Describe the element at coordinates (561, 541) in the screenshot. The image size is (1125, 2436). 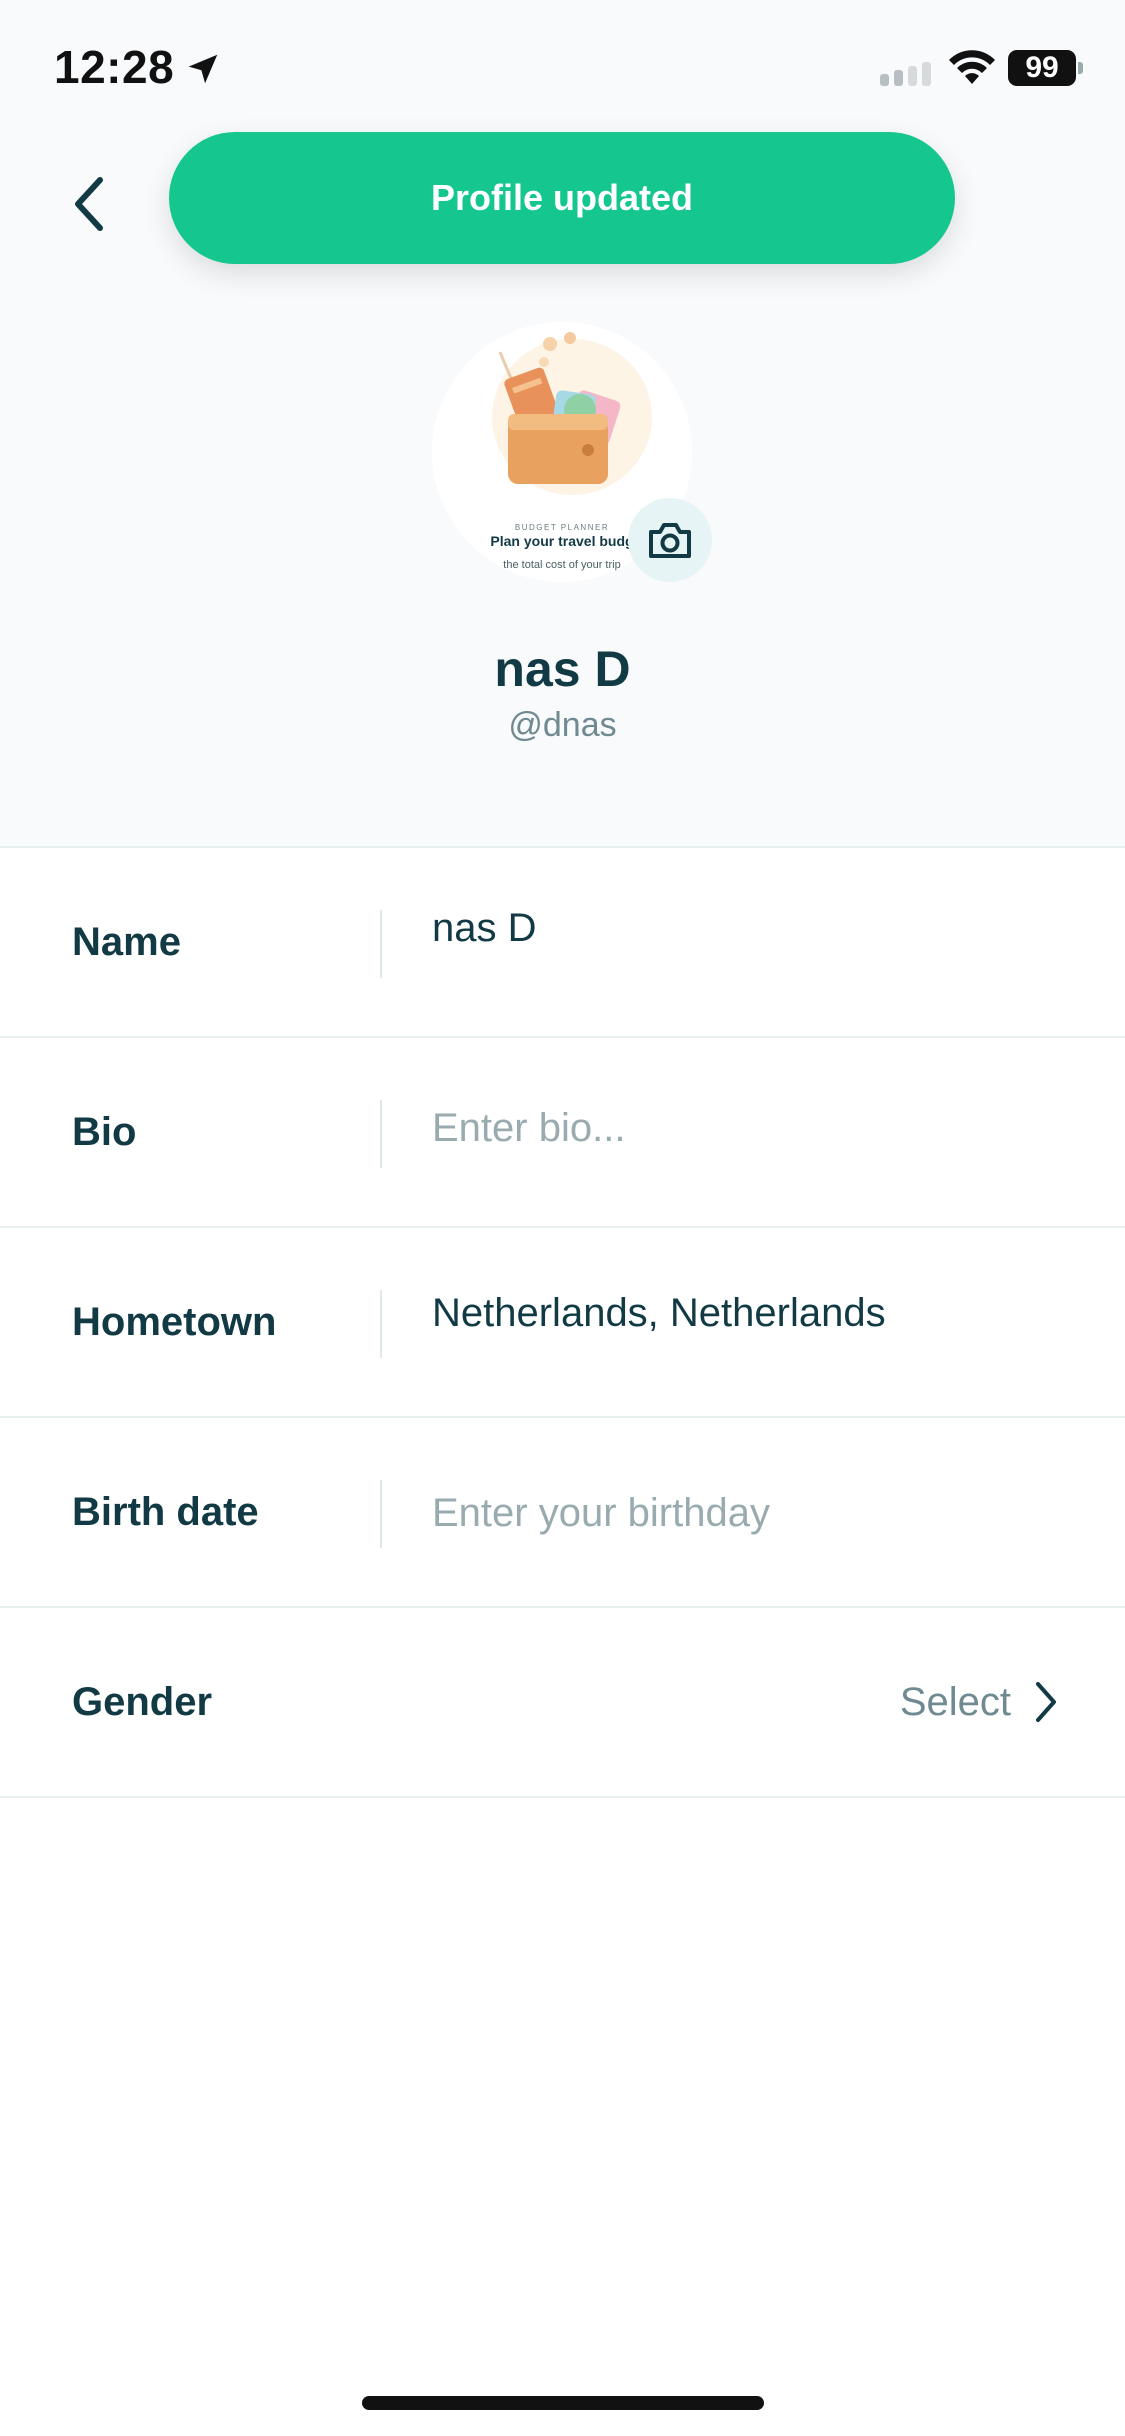
I see `avatar-caption-title: Plan your travel budg` at that location.